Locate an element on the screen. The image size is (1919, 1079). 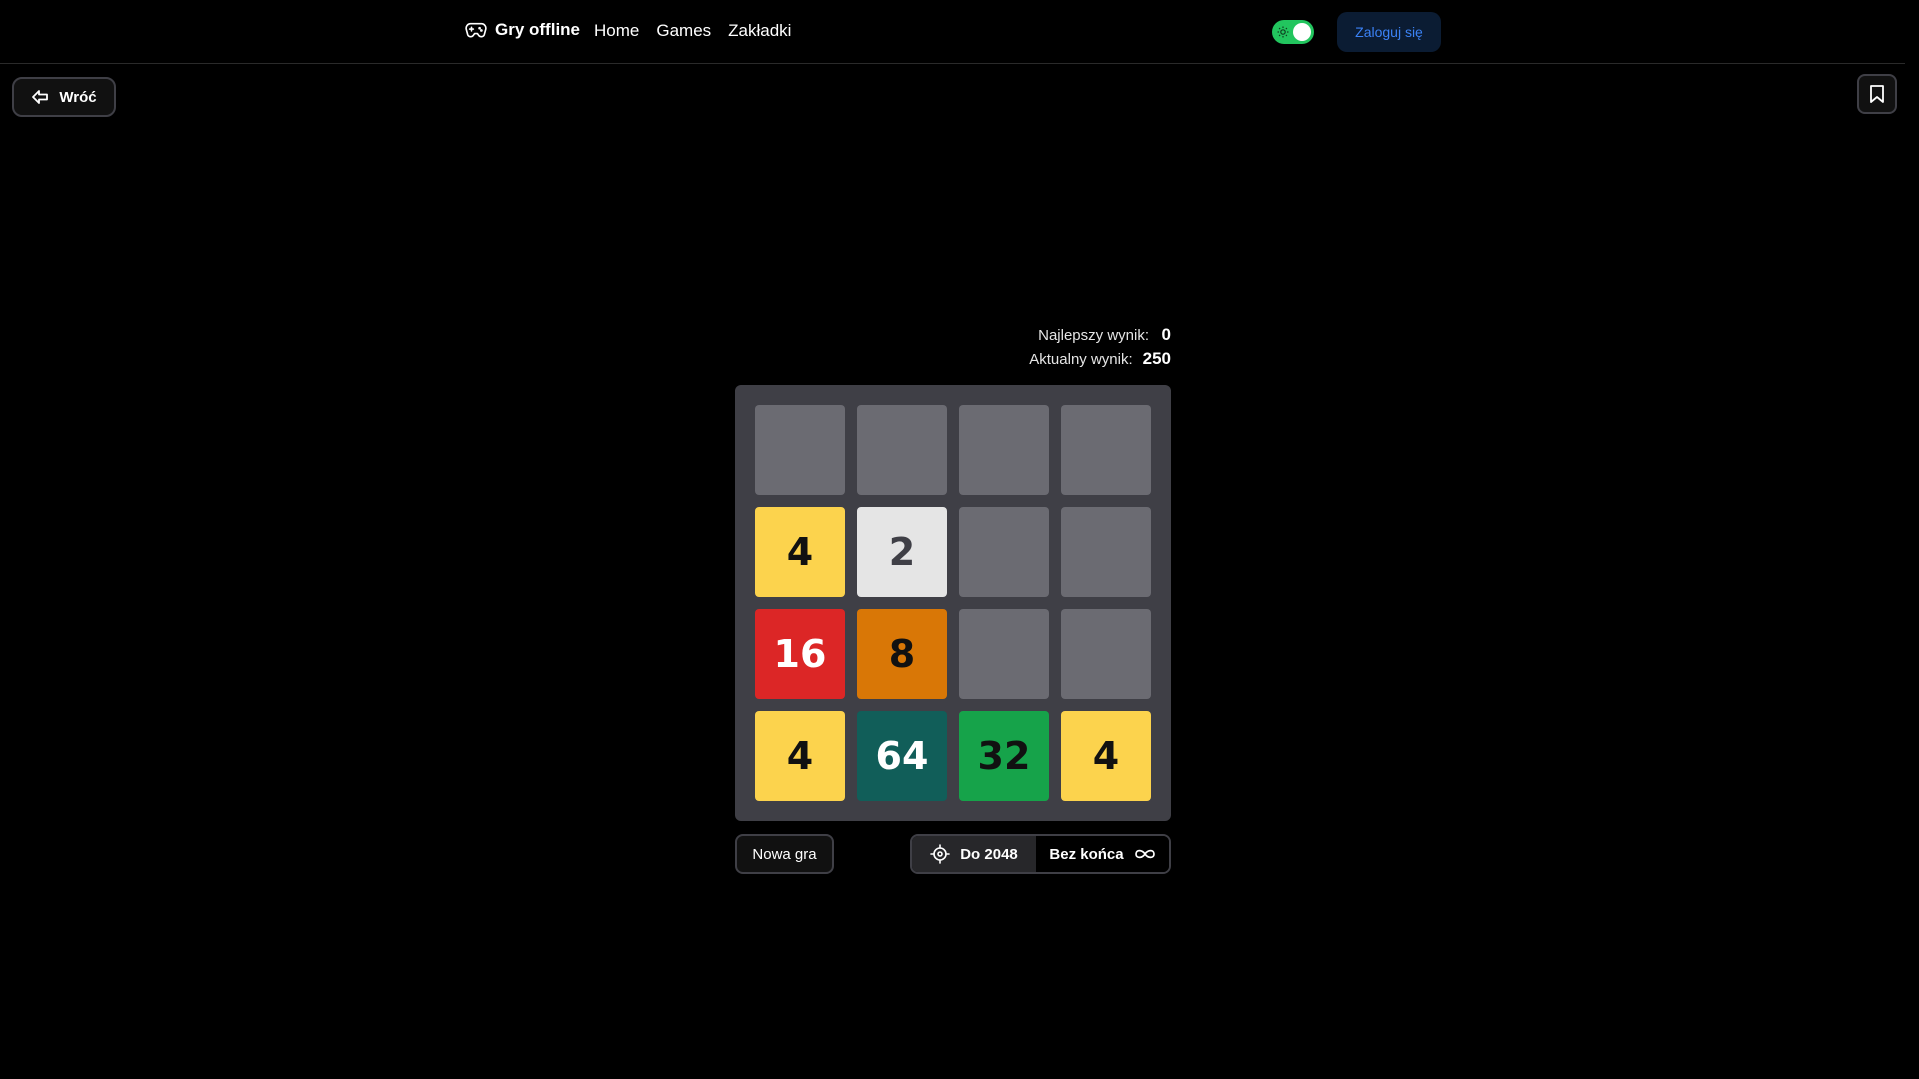
current-score-label: Aktualny wynik: is located at coordinates (1081, 359).